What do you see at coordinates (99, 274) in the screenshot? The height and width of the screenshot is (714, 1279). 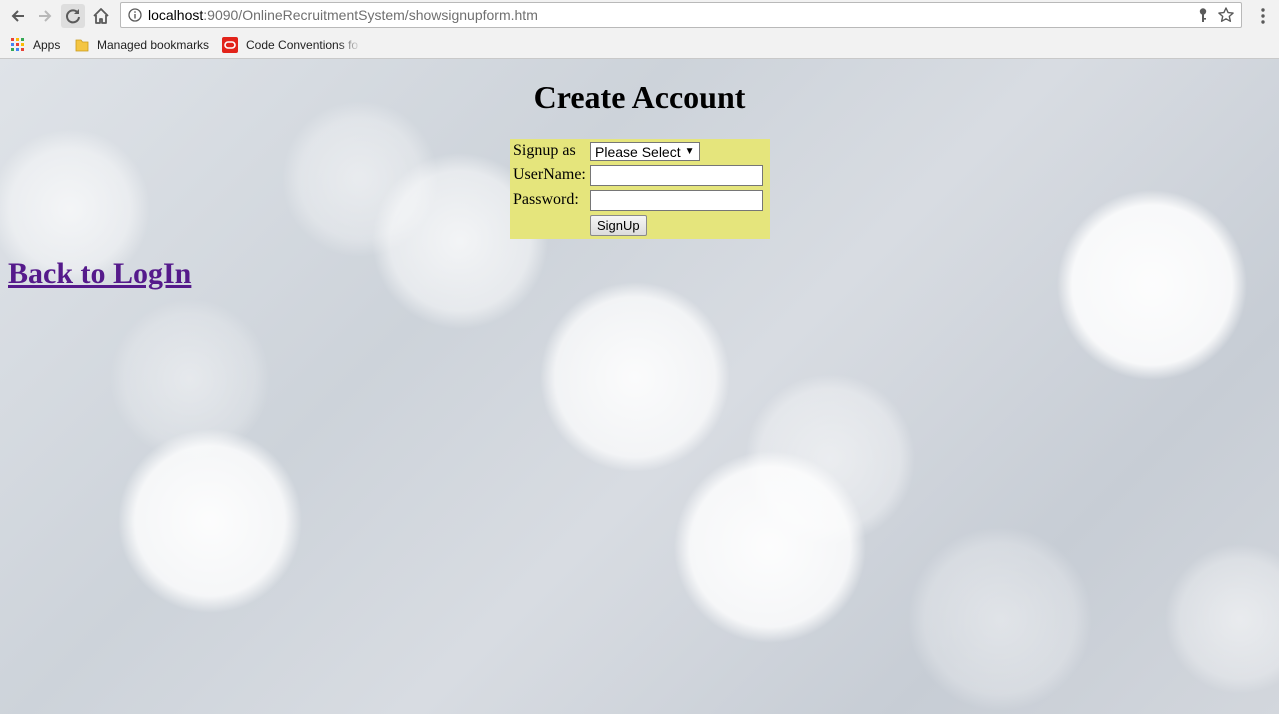 I see `back-to-login-link: Back to LogIn` at bounding box center [99, 274].